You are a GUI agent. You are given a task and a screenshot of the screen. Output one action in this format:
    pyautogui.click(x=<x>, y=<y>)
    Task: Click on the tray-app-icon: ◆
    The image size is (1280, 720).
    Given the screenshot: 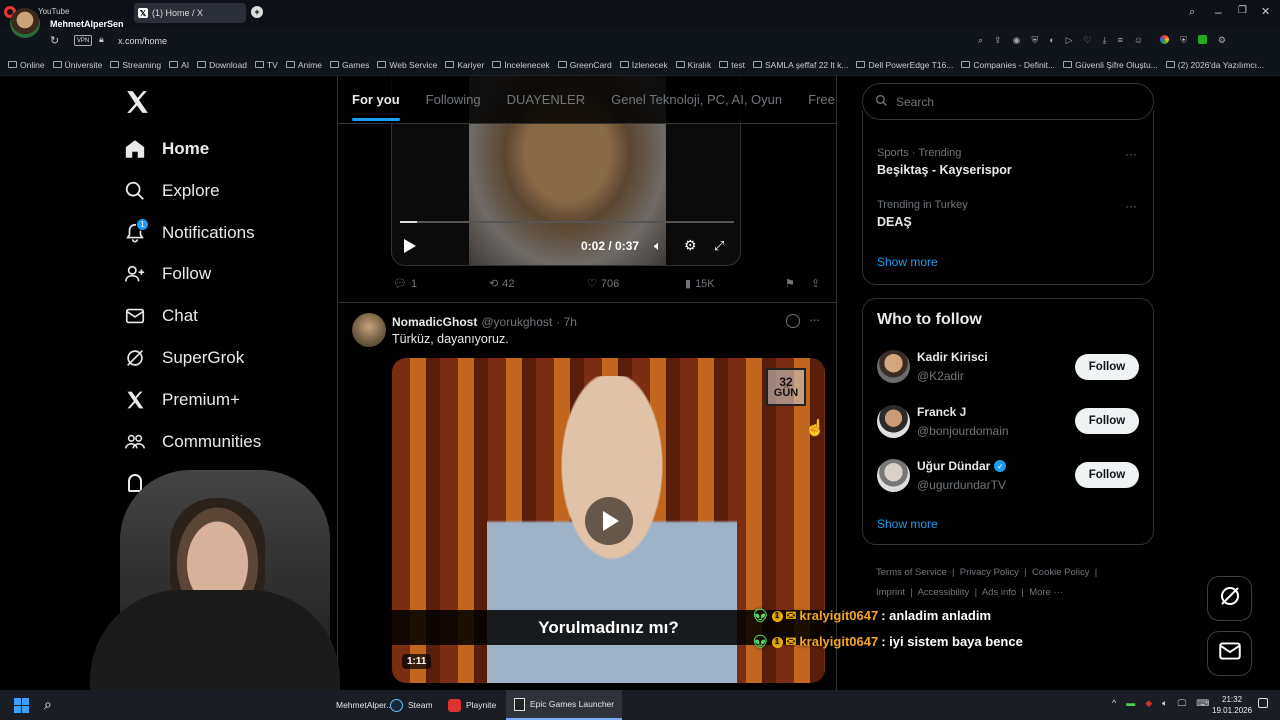 What is the action you would take?
    pyautogui.click(x=1148, y=703)
    